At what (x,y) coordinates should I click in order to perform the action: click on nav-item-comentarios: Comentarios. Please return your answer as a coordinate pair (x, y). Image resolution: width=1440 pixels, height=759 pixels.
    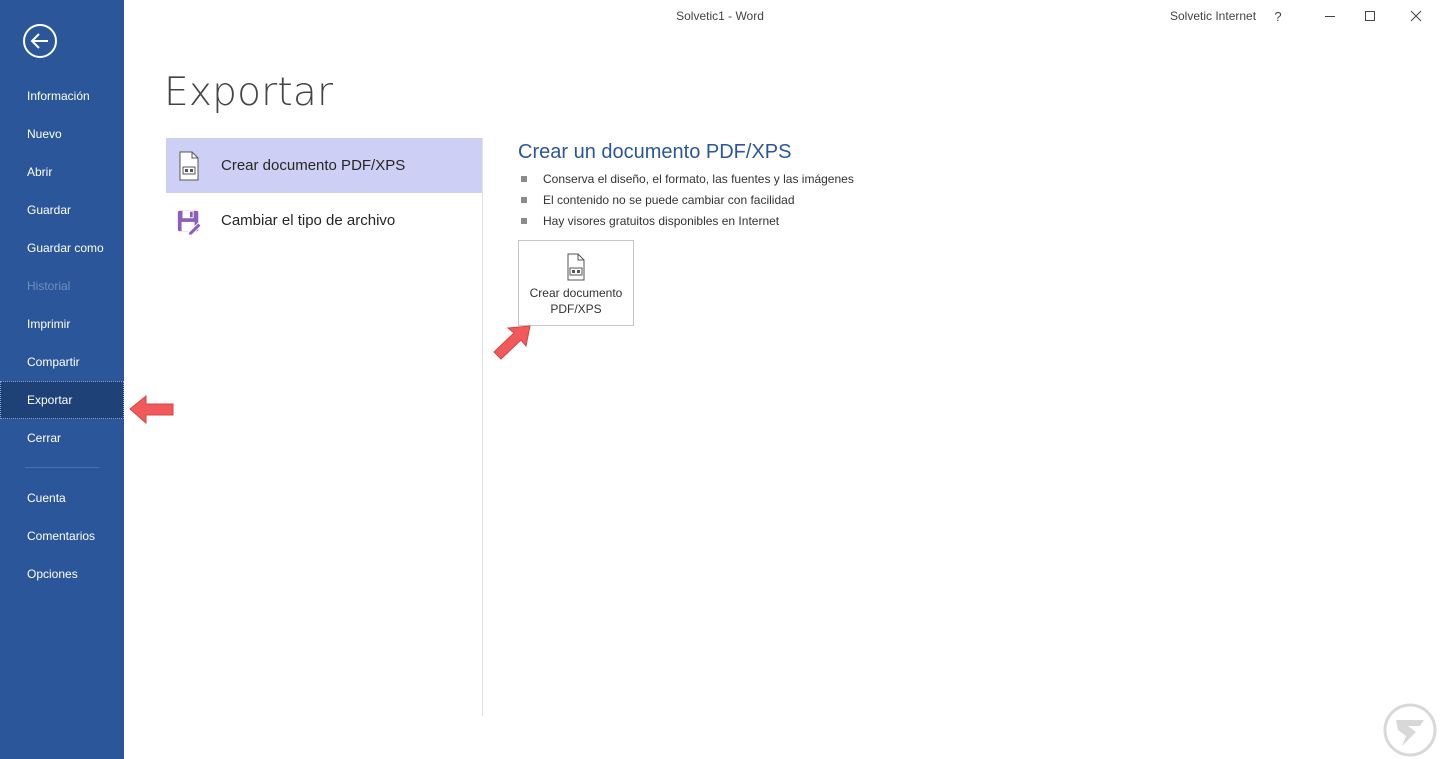
    Looking at the image, I should click on (62, 536).